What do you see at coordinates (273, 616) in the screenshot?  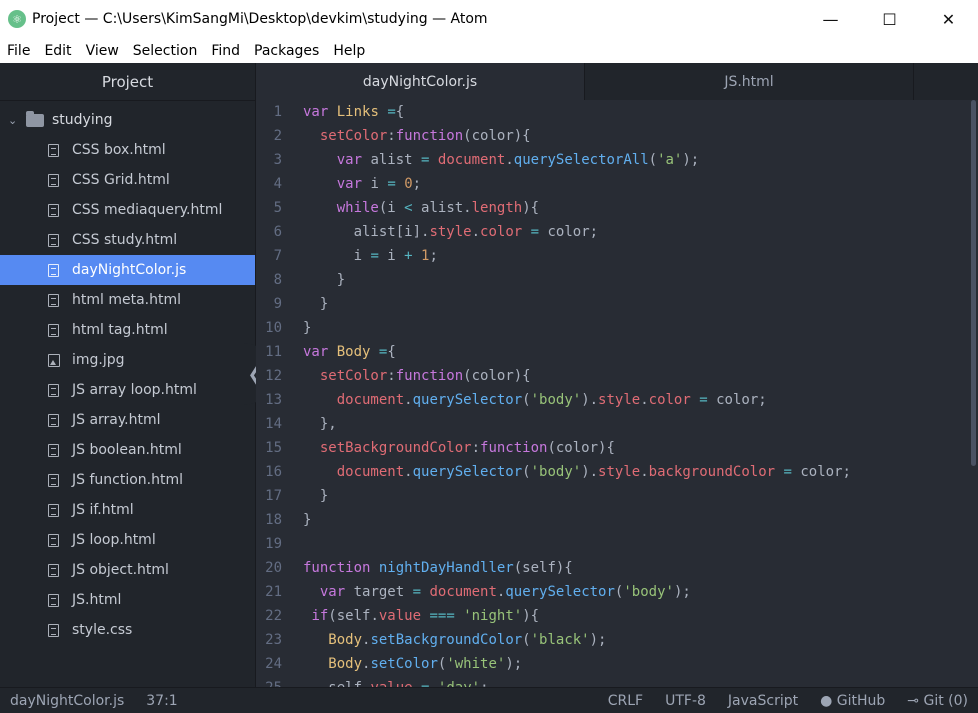 I see `line-number: 22` at bounding box center [273, 616].